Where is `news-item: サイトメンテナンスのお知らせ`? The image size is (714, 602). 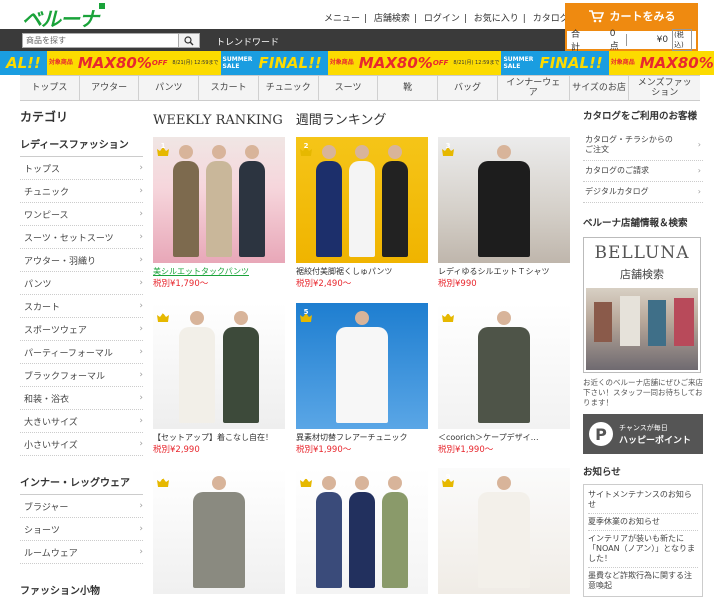
news-item: サイトメンテナンスのお知らせ is located at coordinates (643, 500).